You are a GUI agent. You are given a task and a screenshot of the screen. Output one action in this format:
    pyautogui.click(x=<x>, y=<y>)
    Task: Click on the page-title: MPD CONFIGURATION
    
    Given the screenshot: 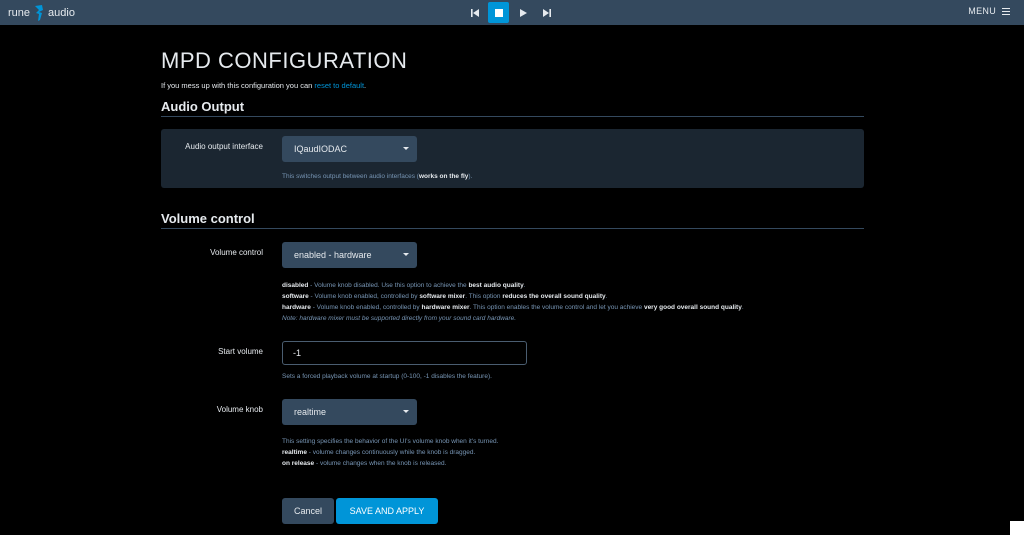 What is the action you would take?
    pyautogui.click(x=284, y=60)
    